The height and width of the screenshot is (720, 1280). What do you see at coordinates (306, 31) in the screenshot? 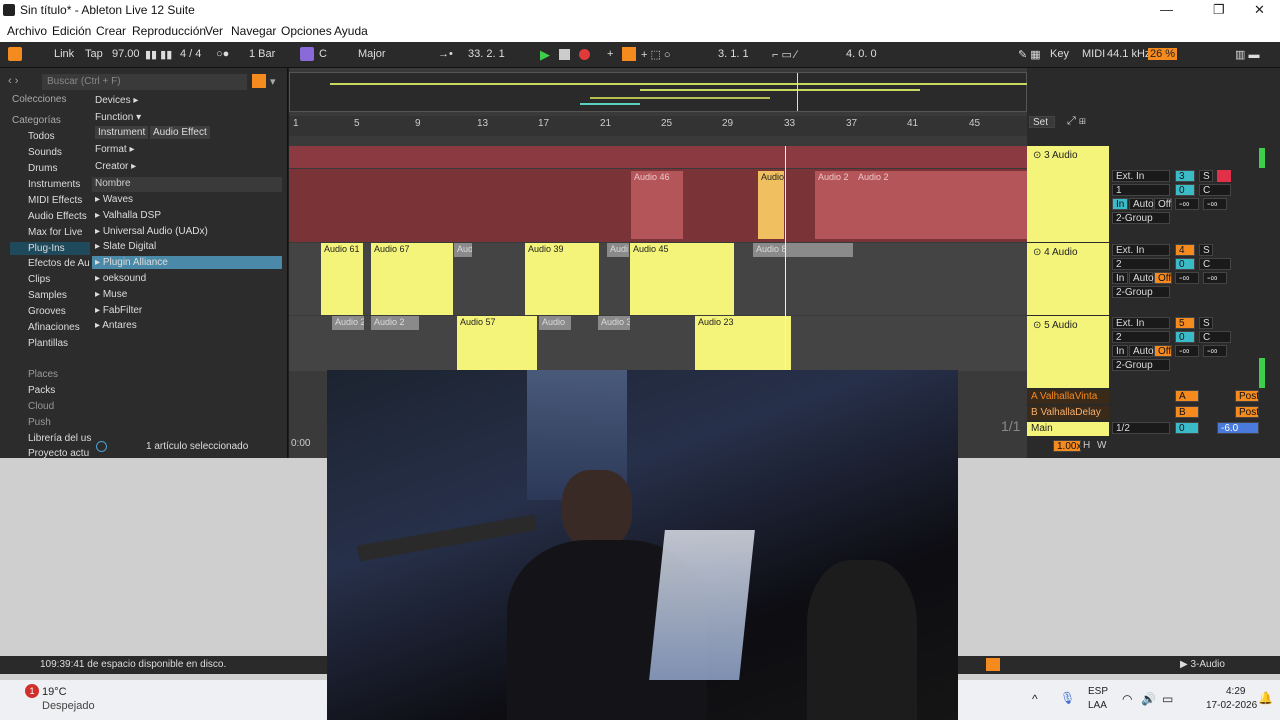
I see `menu-opciones: Opciones` at bounding box center [306, 31].